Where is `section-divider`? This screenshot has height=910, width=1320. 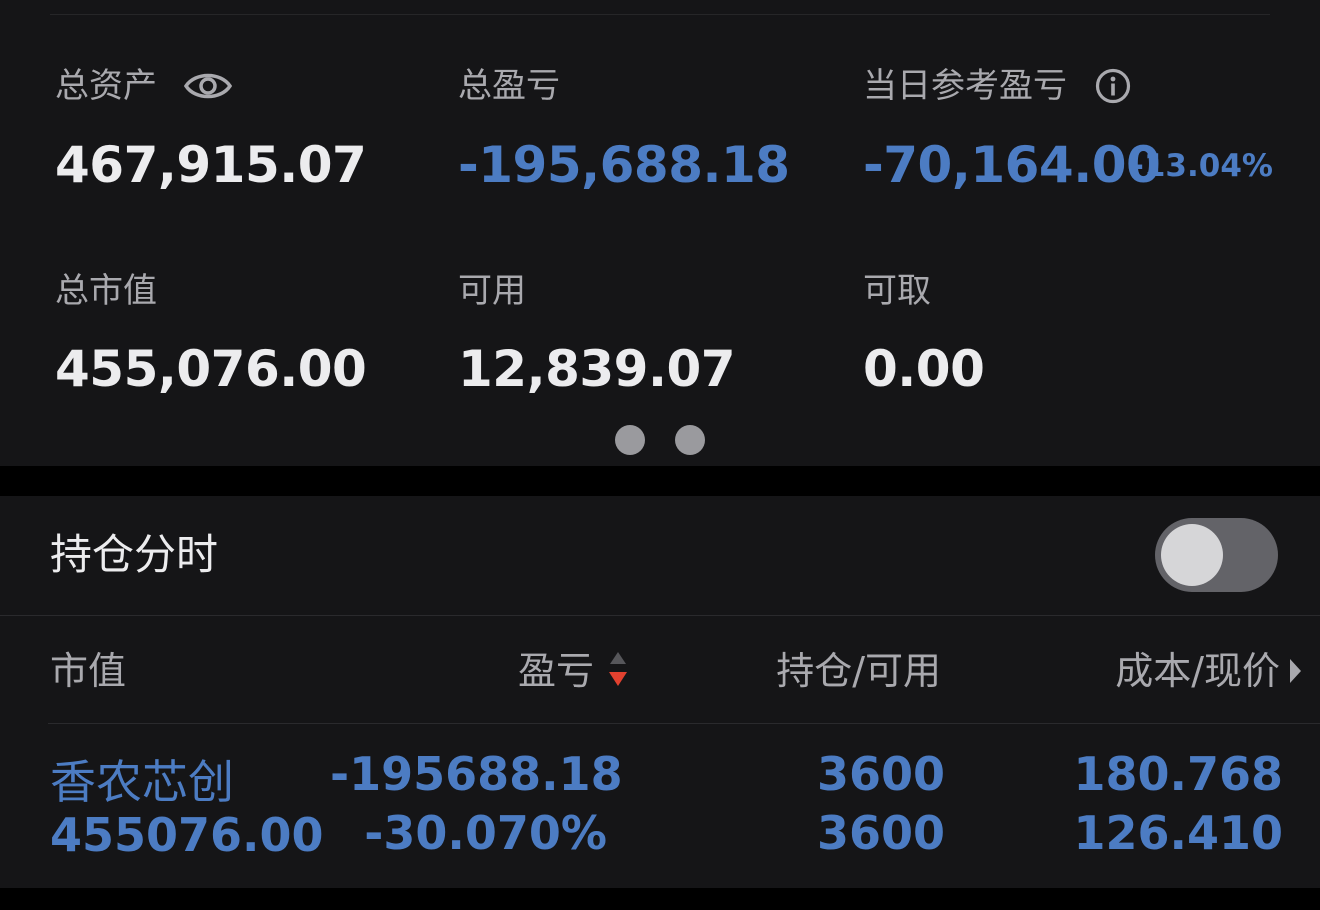
section-divider is located at coordinates (660, 615).